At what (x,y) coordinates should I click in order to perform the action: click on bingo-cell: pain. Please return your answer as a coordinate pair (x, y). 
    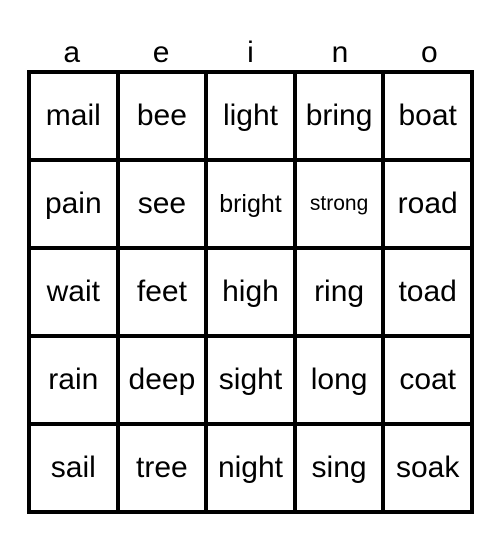
    Looking at the image, I should click on (75, 204).